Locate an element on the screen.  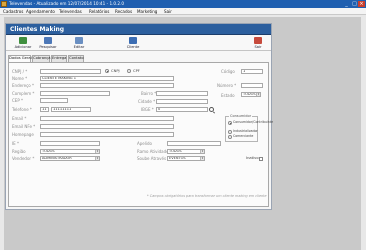
complement-field is located at coordinates (75, 93).